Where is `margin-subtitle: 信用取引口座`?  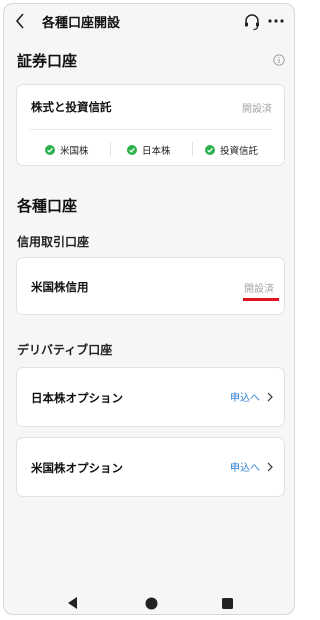
margin-subtitle: 信用取引口座 is located at coordinates (53, 242).